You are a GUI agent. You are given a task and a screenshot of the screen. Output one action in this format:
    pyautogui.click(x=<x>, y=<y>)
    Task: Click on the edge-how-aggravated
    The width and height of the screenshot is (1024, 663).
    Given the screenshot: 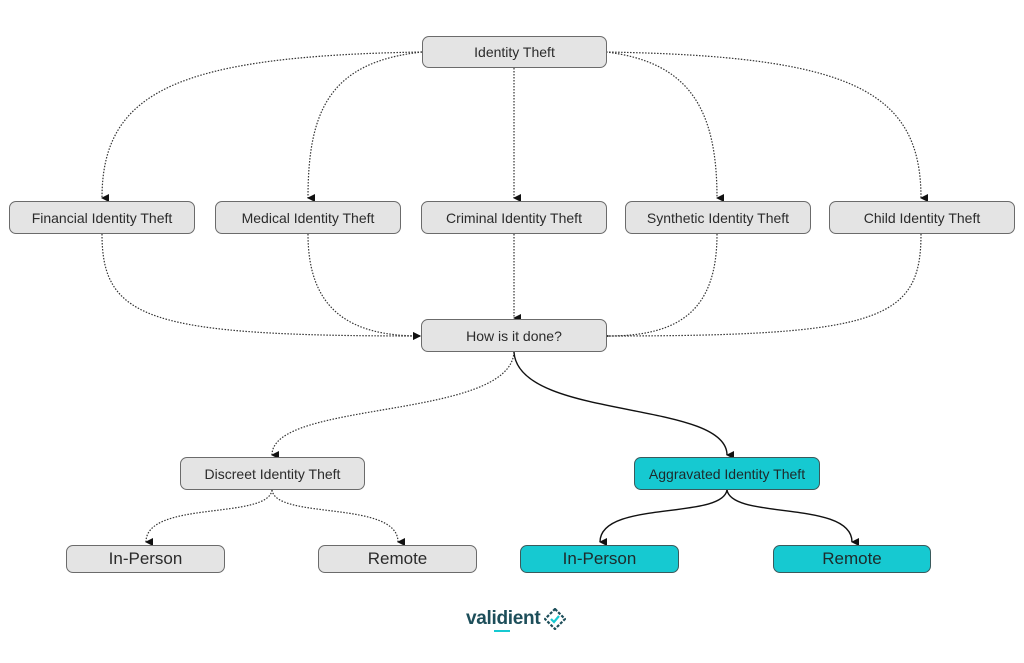 What is the action you would take?
    pyautogui.click(x=624, y=405)
    